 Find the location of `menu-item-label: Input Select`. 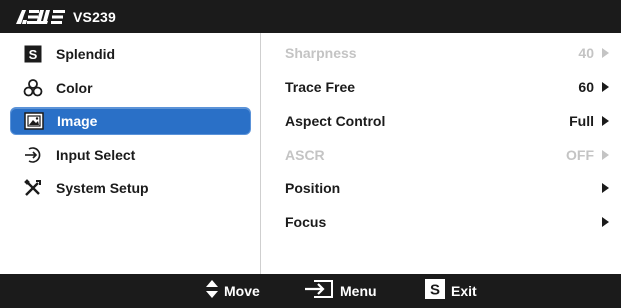

menu-item-label: Input Select is located at coordinates (96, 155).